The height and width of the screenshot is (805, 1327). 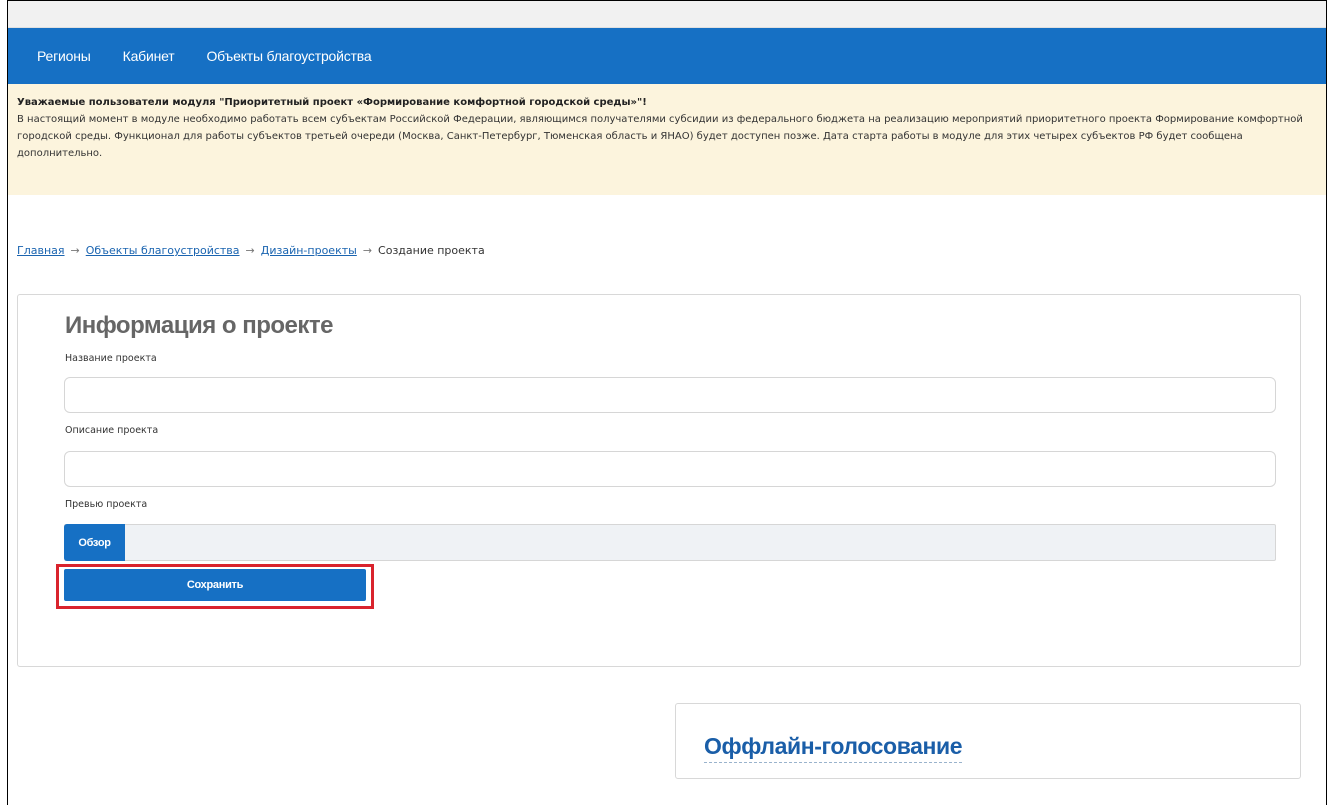 What do you see at coordinates (670, 542) in the screenshot?
I see `preview-file-input: Обзор` at bounding box center [670, 542].